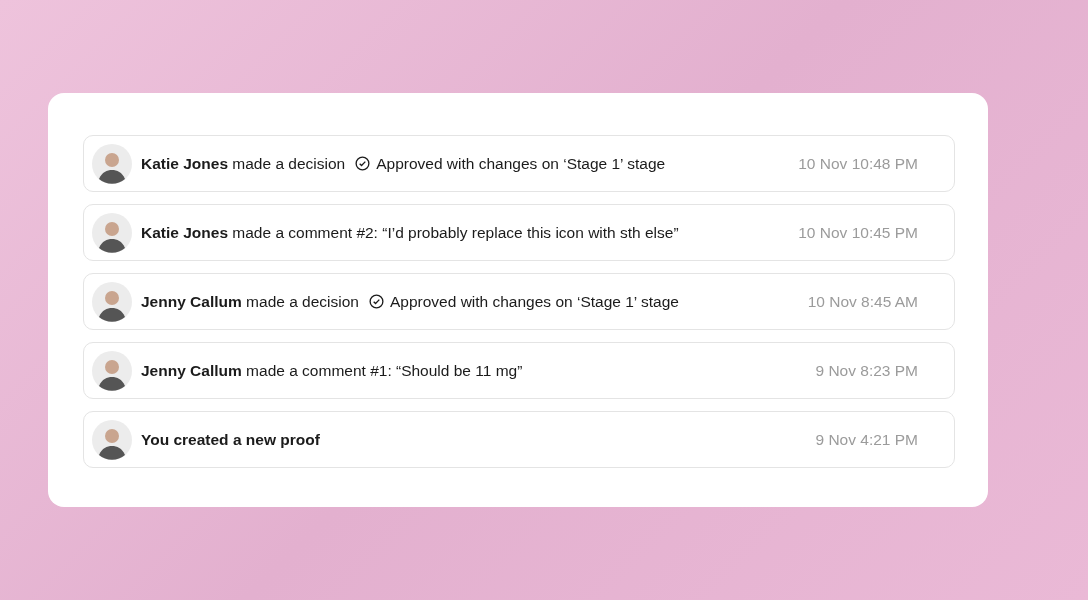  Describe the element at coordinates (866, 439) in the screenshot. I see `timestamp: 9 Nov 4:21 PM` at that location.